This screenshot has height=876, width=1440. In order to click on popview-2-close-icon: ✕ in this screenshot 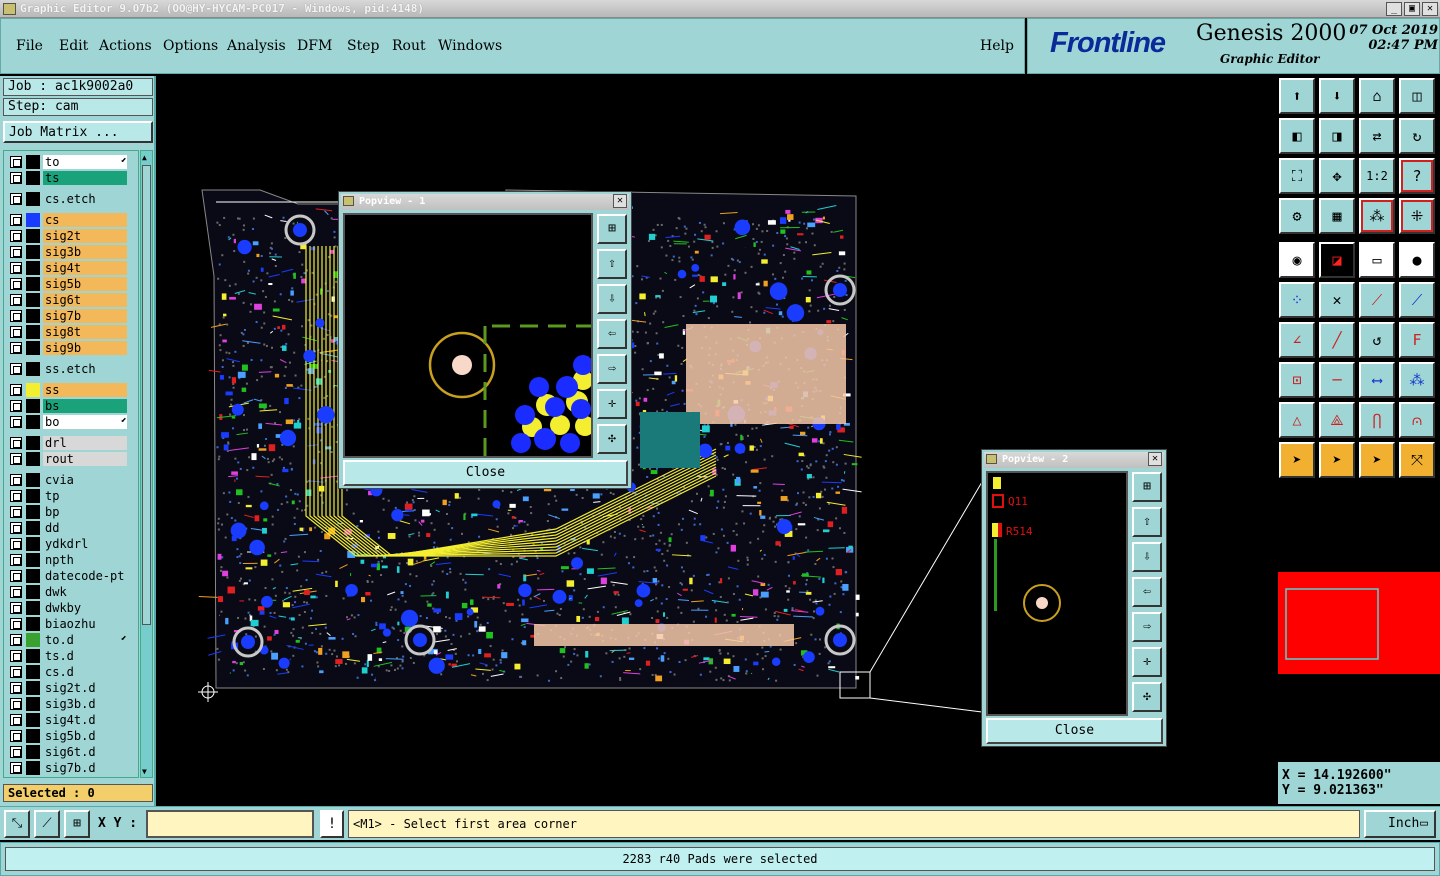, I will do `click(1155, 459)`.